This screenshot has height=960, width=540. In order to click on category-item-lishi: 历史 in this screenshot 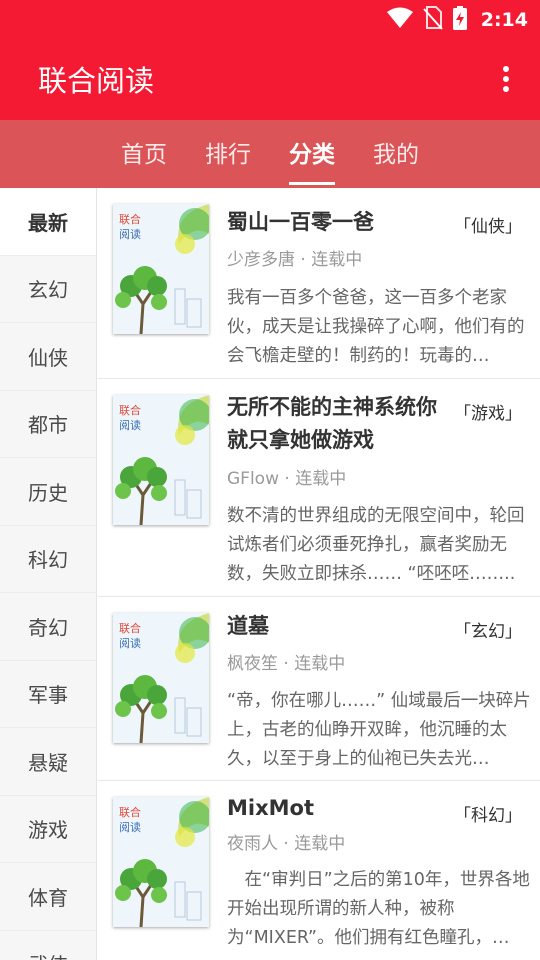, I will do `click(48, 492)`.